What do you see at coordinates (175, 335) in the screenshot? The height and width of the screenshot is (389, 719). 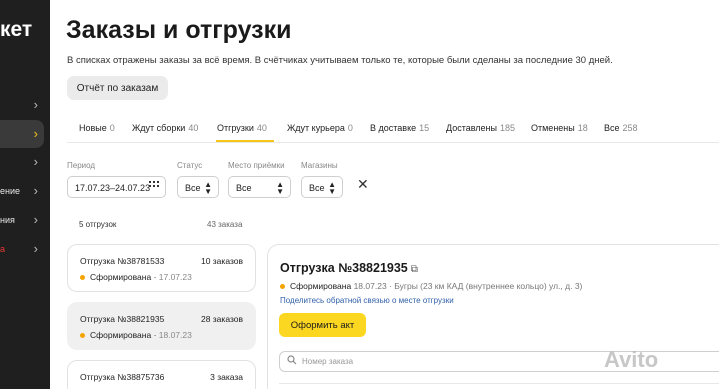 I see `shipment-date: 18.07.23` at bounding box center [175, 335].